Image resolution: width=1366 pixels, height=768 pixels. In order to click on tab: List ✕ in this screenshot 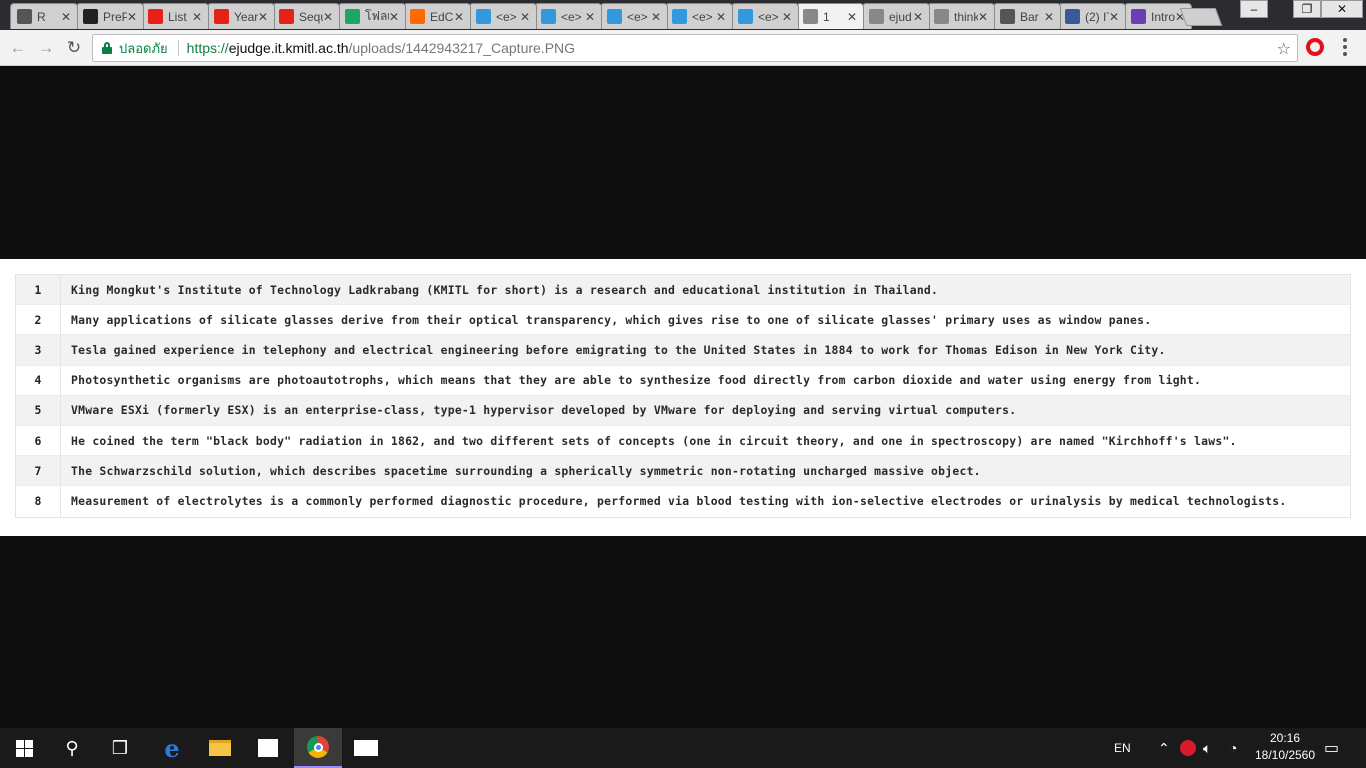, I will do `click(175, 16)`.